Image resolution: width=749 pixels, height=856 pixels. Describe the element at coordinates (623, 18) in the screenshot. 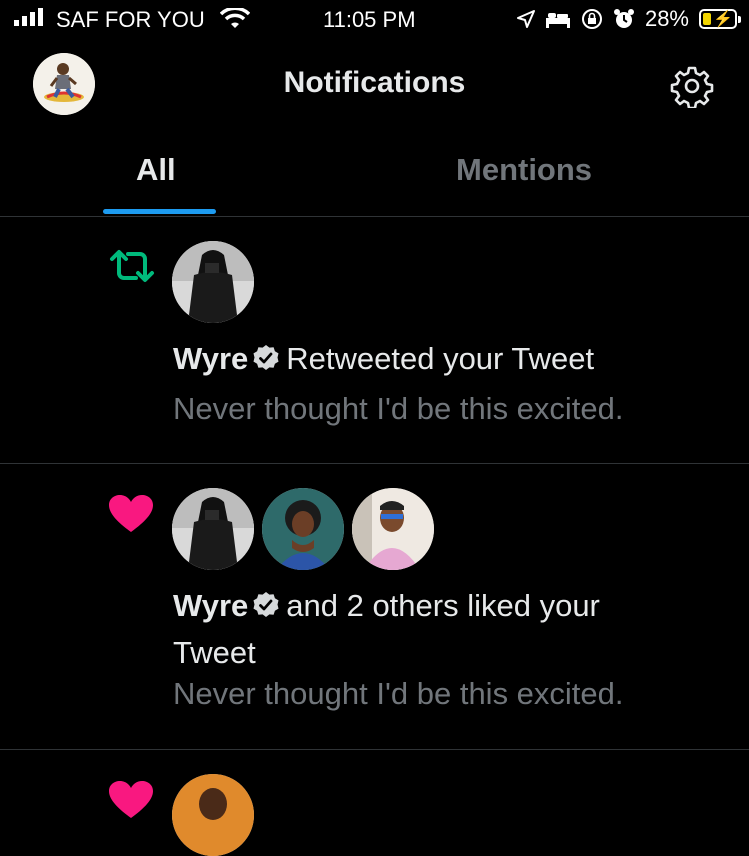

I see `alarm-icon` at that location.